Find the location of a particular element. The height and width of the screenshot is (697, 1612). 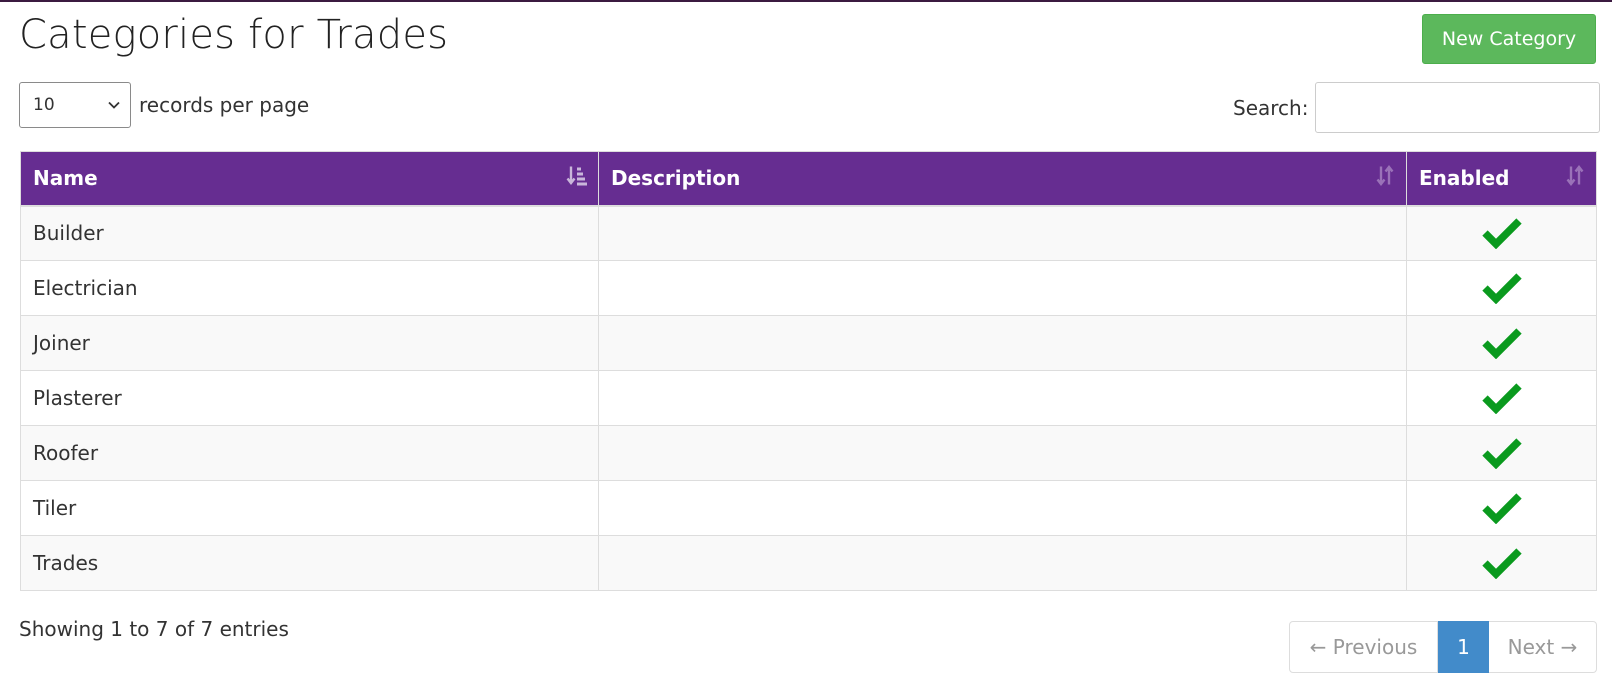

cell-name: Tiler is located at coordinates (309, 508).